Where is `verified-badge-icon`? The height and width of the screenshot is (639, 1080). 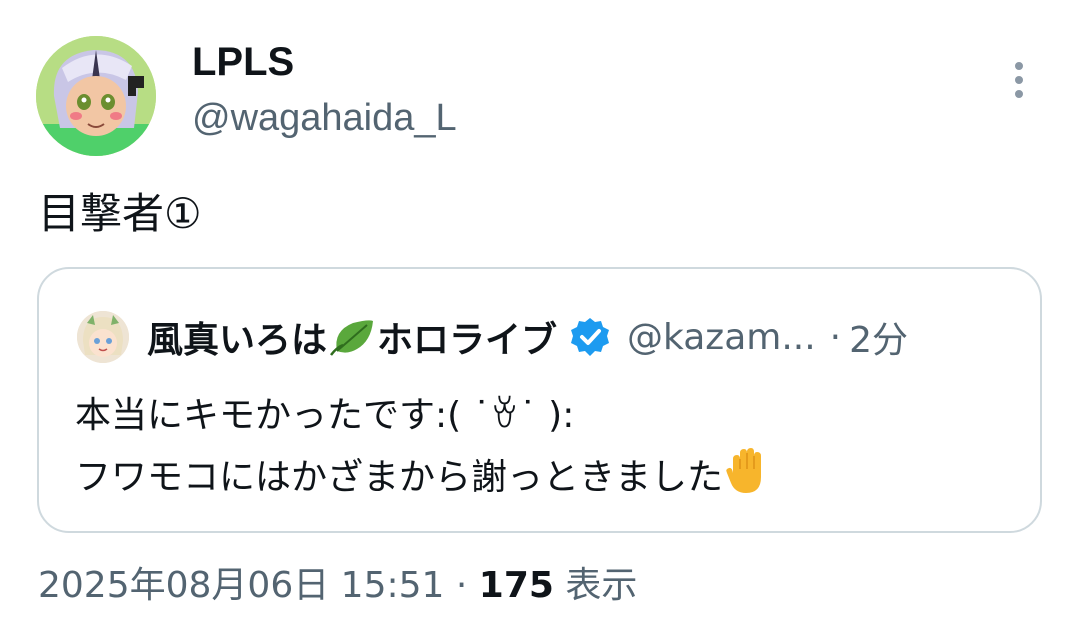
verified-badge-icon is located at coordinates (590, 337).